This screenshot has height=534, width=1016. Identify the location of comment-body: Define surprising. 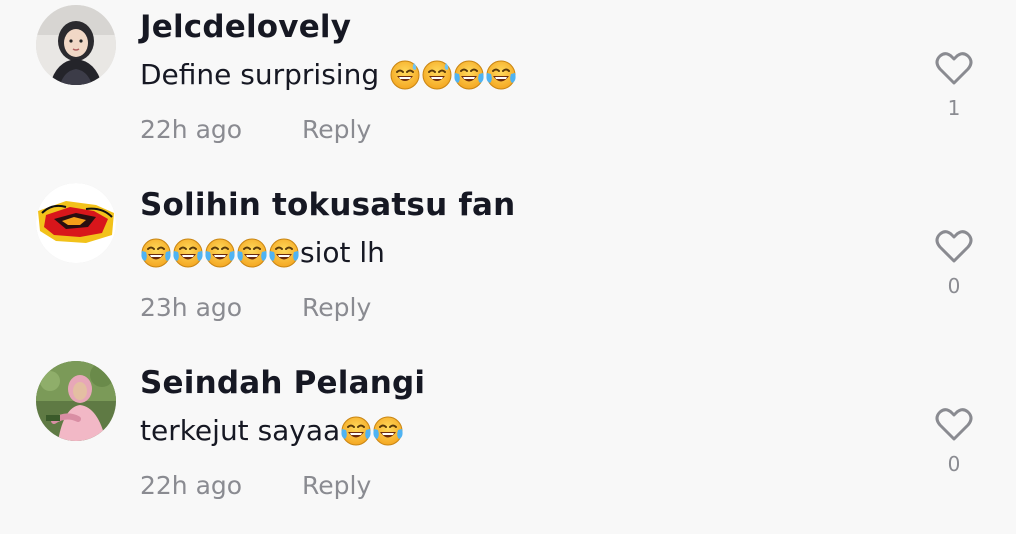
(260, 74).